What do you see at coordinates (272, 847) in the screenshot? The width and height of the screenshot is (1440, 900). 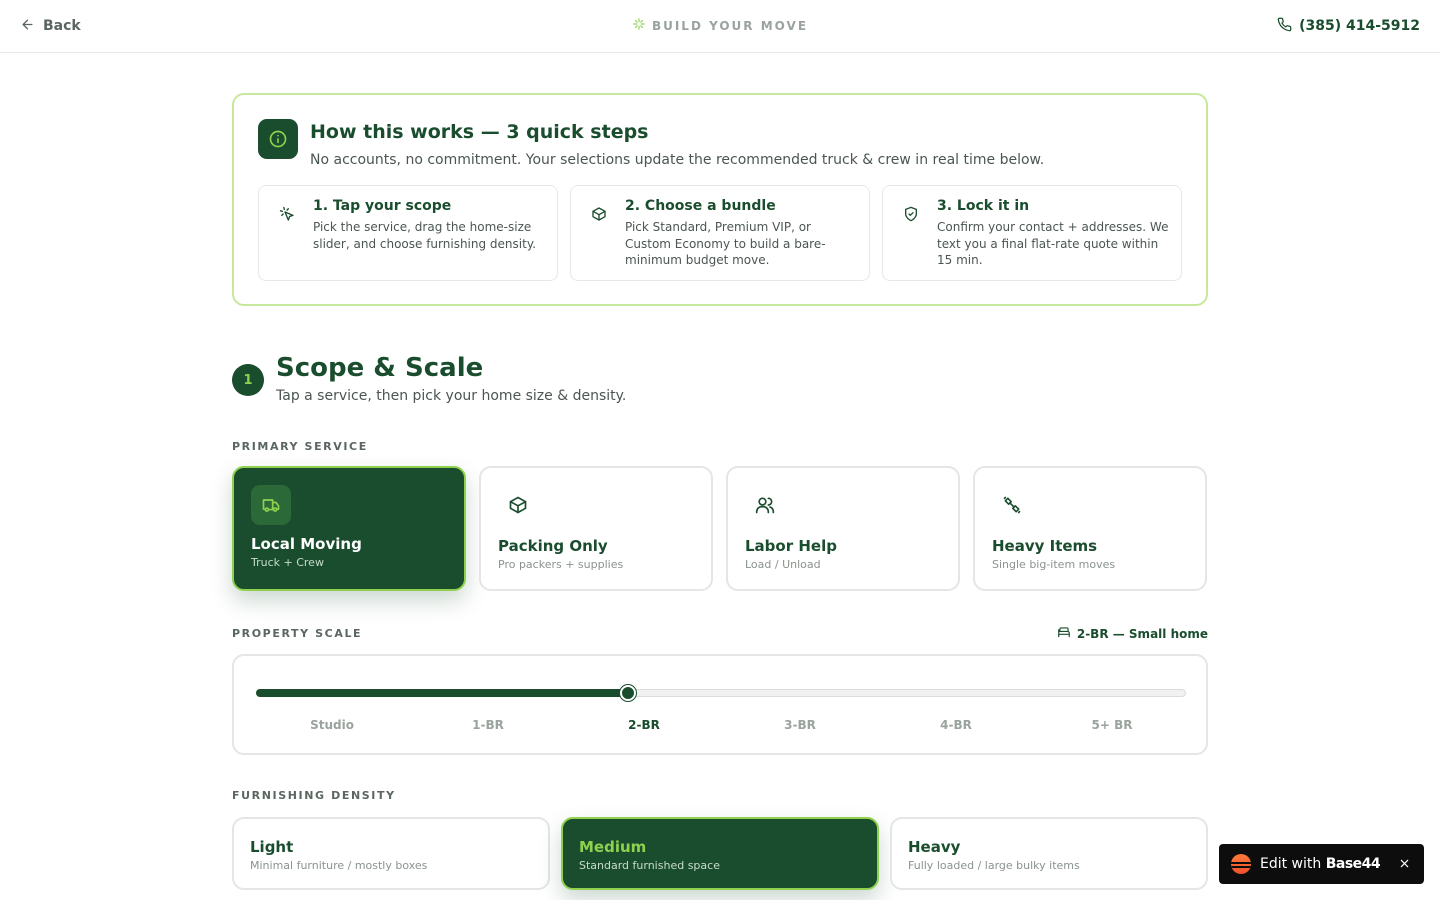 I see `density-name: Light` at bounding box center [272, 847].